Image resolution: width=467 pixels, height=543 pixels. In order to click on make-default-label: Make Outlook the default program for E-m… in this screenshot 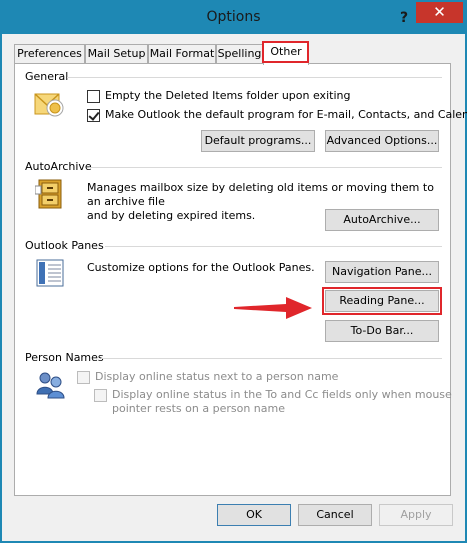, I will do `click(286, 114)`.